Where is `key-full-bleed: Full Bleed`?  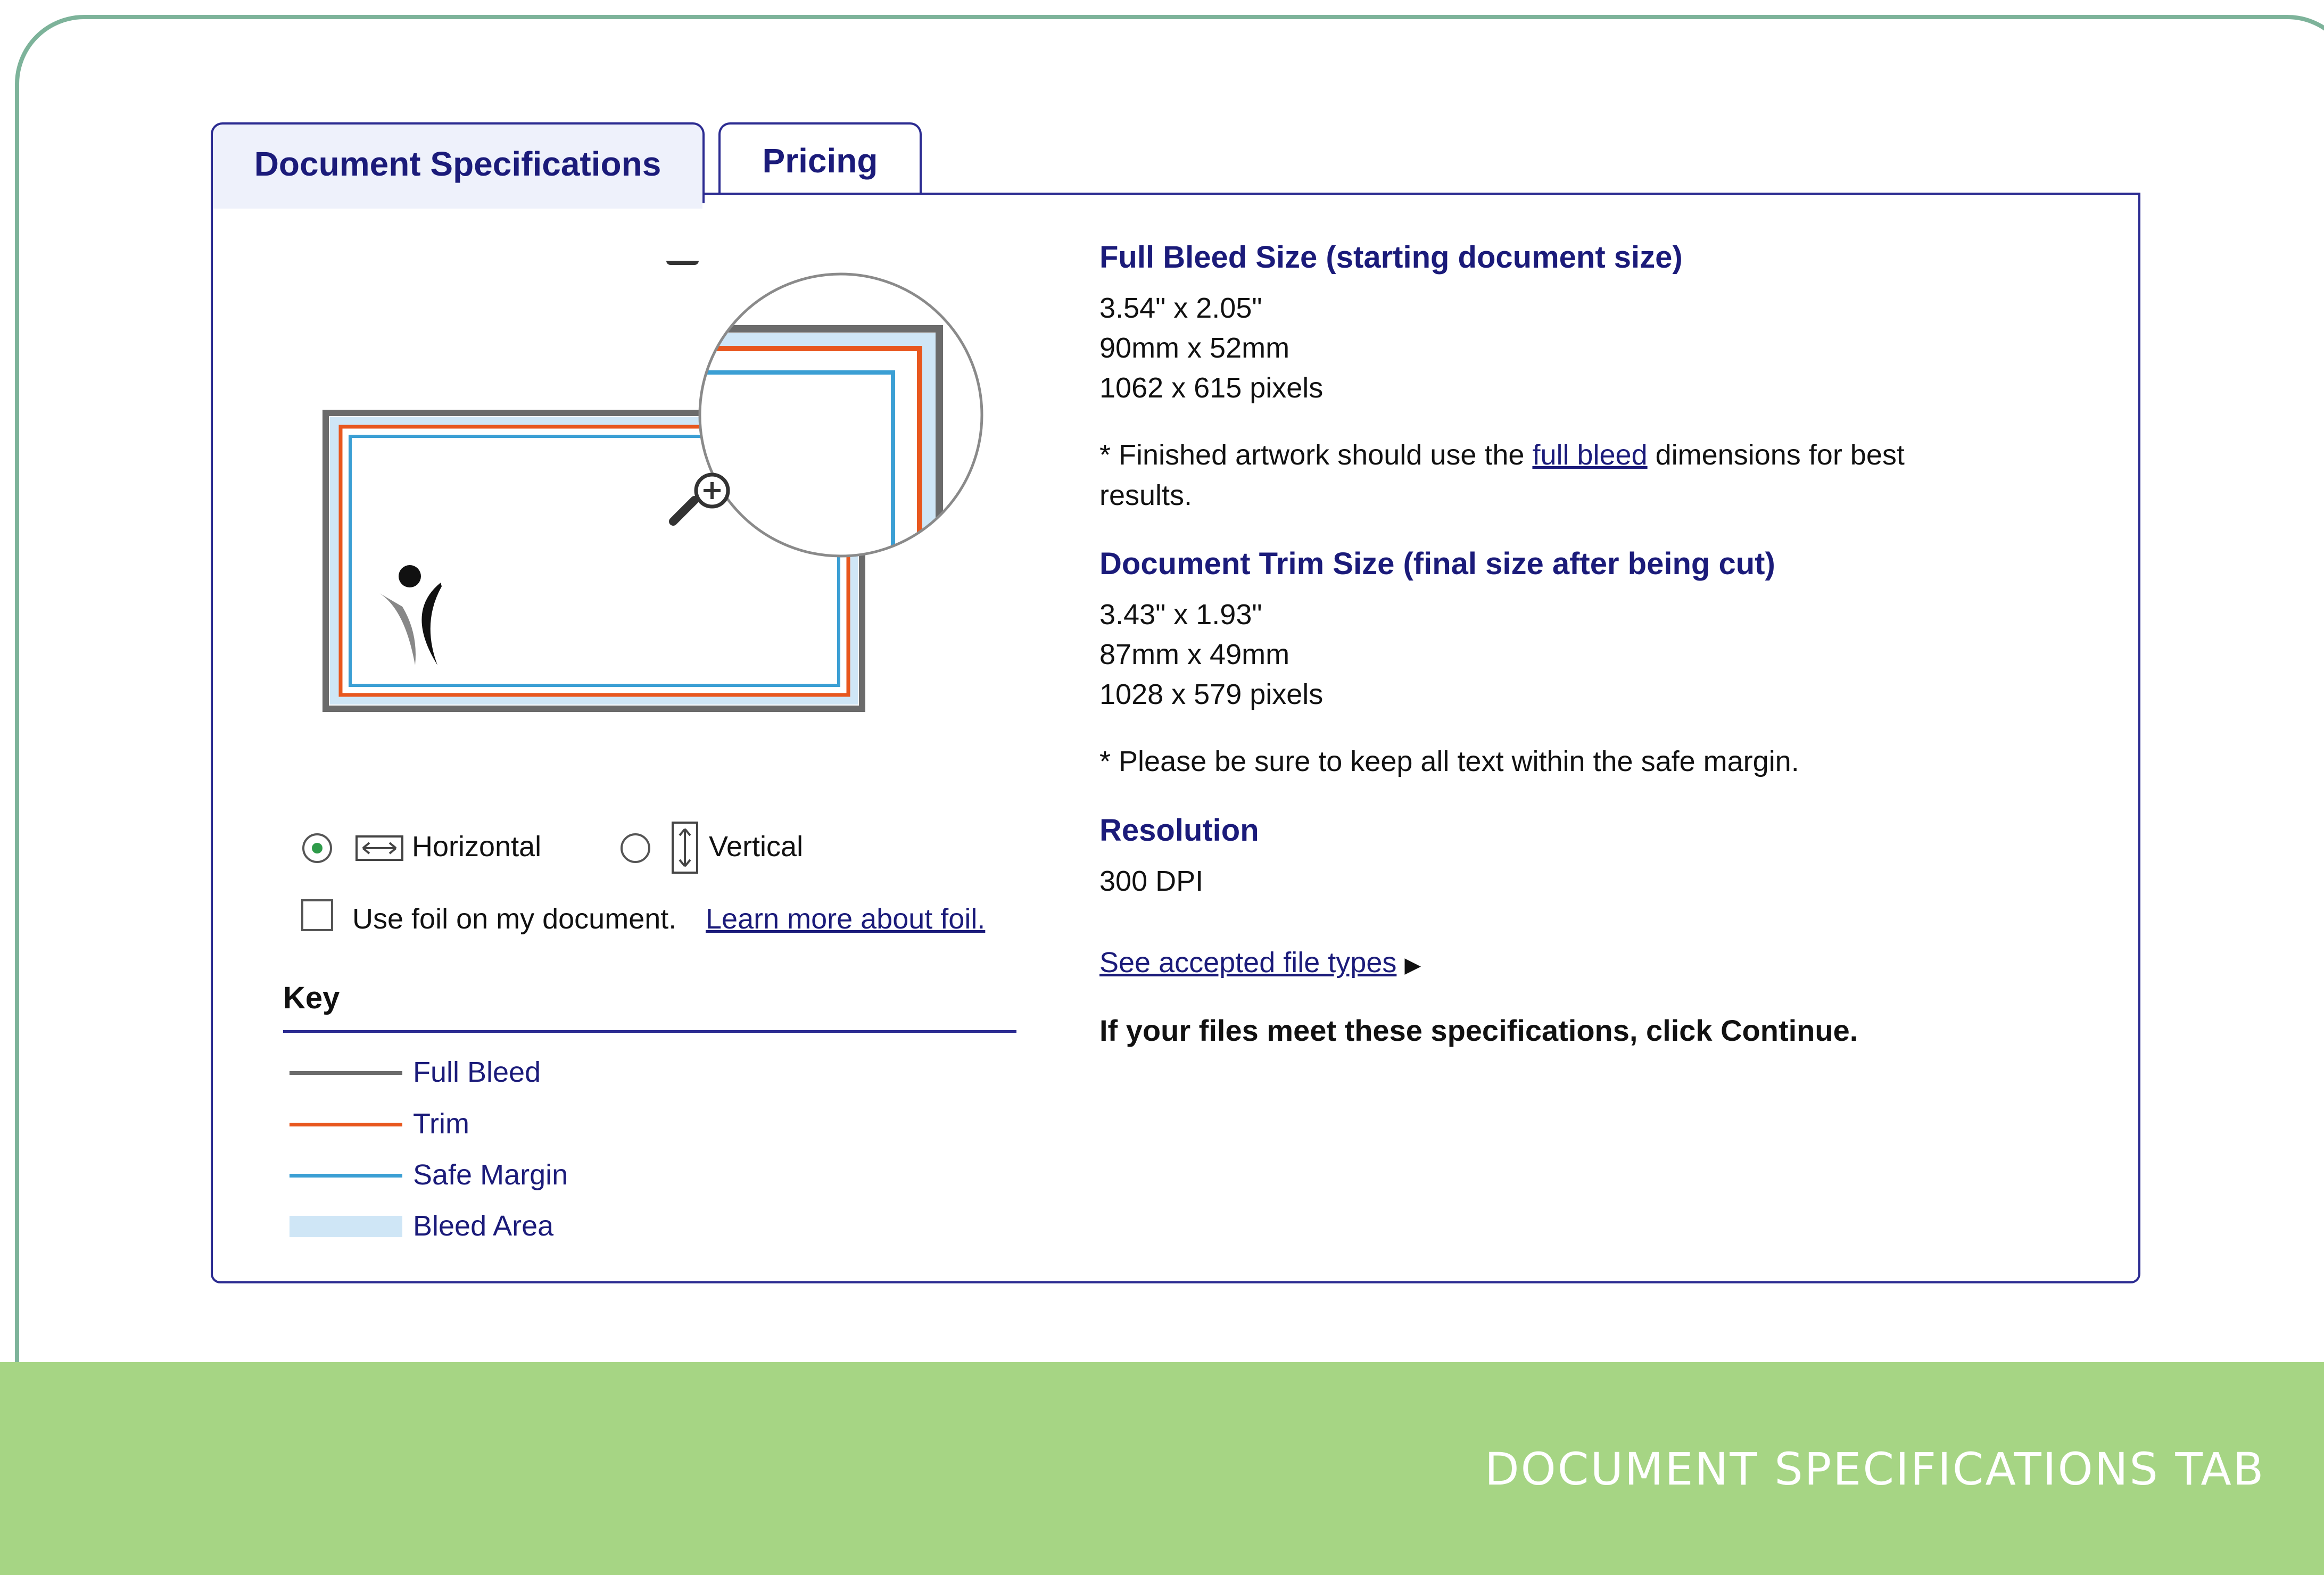
key-full-bleed: Full Bleed is located at coordinates (477, 1072).